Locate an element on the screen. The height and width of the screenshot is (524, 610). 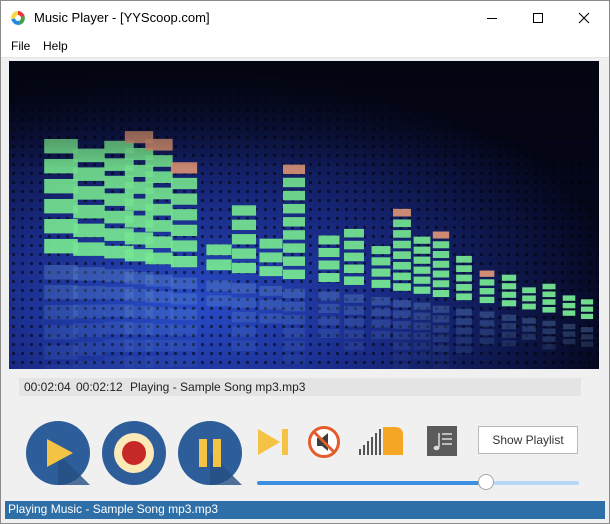
record-icon is located at coordinates (134, 453).